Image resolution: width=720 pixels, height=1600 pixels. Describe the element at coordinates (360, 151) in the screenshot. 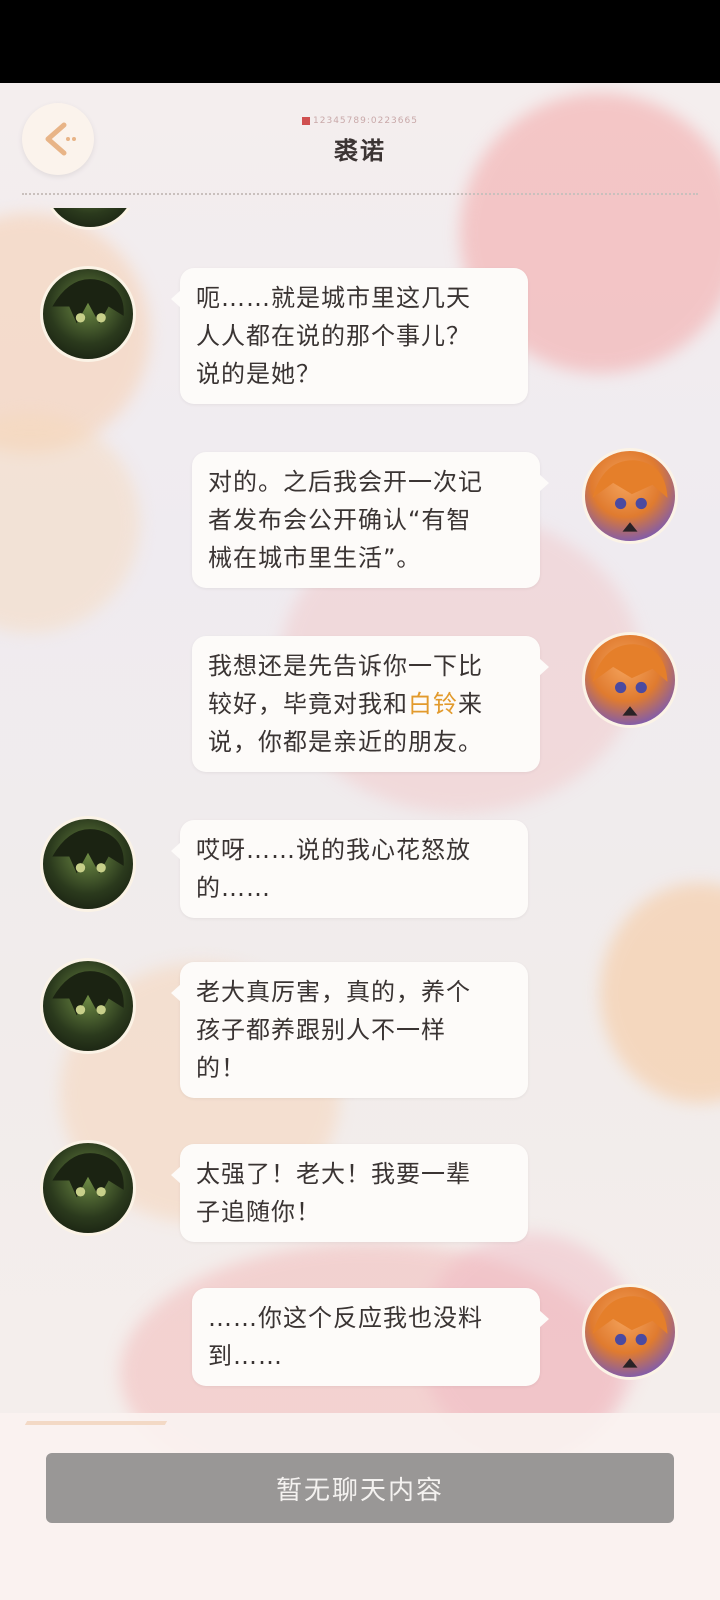

I see `chat-title: 裘诺` at that location.